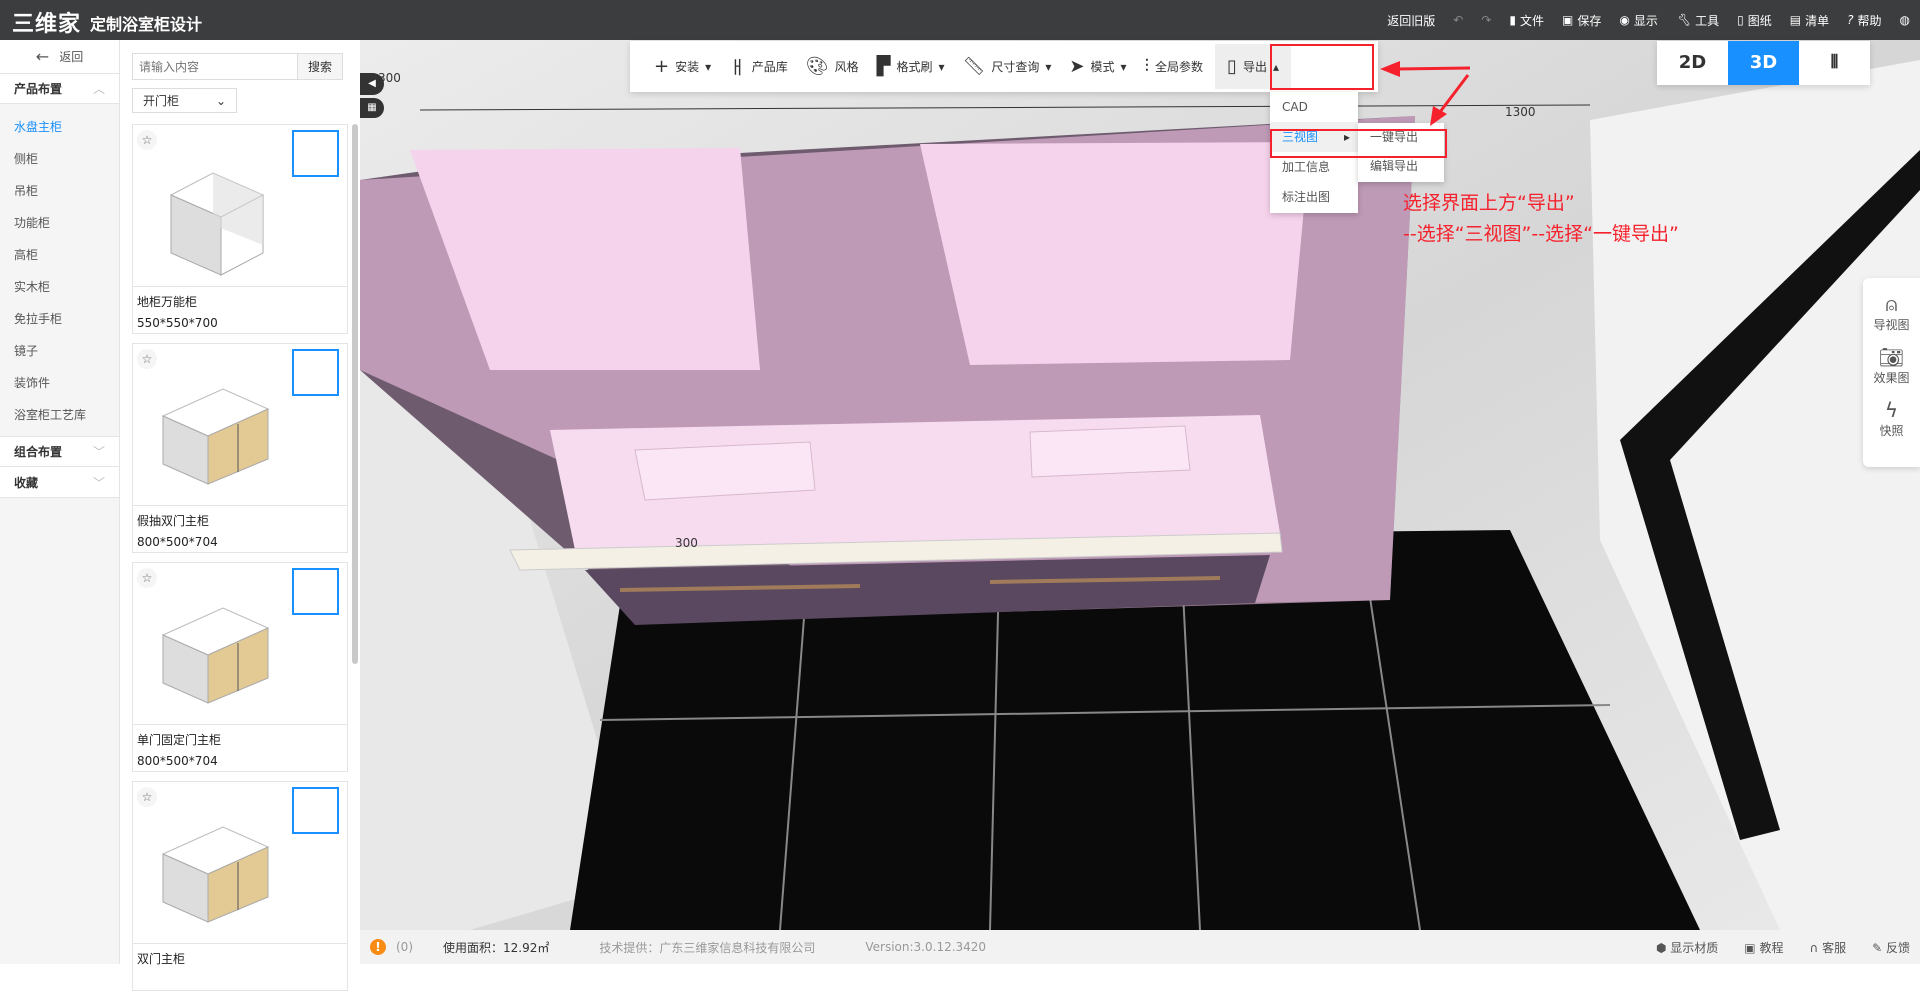 This screenshot has height=1000, width=1920. I want to click on view-2d-button: 2D, so click(1692, 63).